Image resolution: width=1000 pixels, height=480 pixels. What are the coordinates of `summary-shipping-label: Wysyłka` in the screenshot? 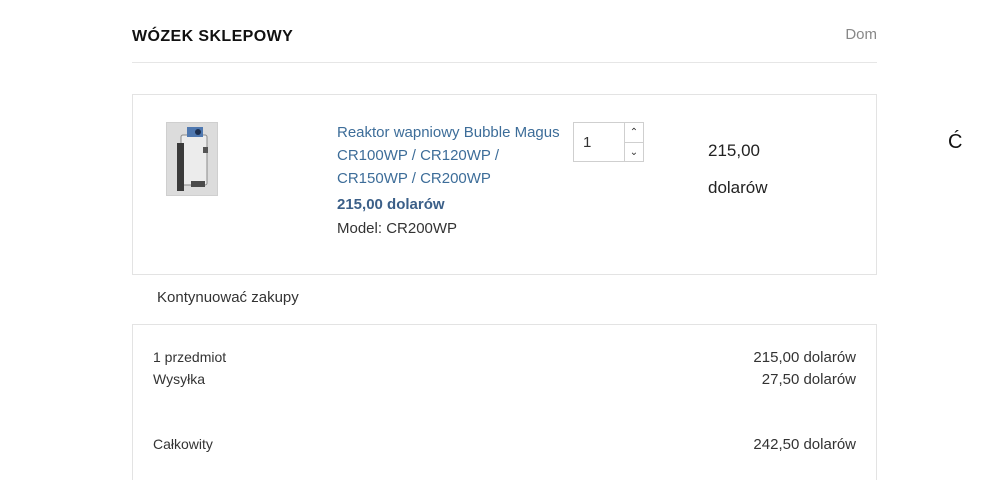 It's located at (179, 379).